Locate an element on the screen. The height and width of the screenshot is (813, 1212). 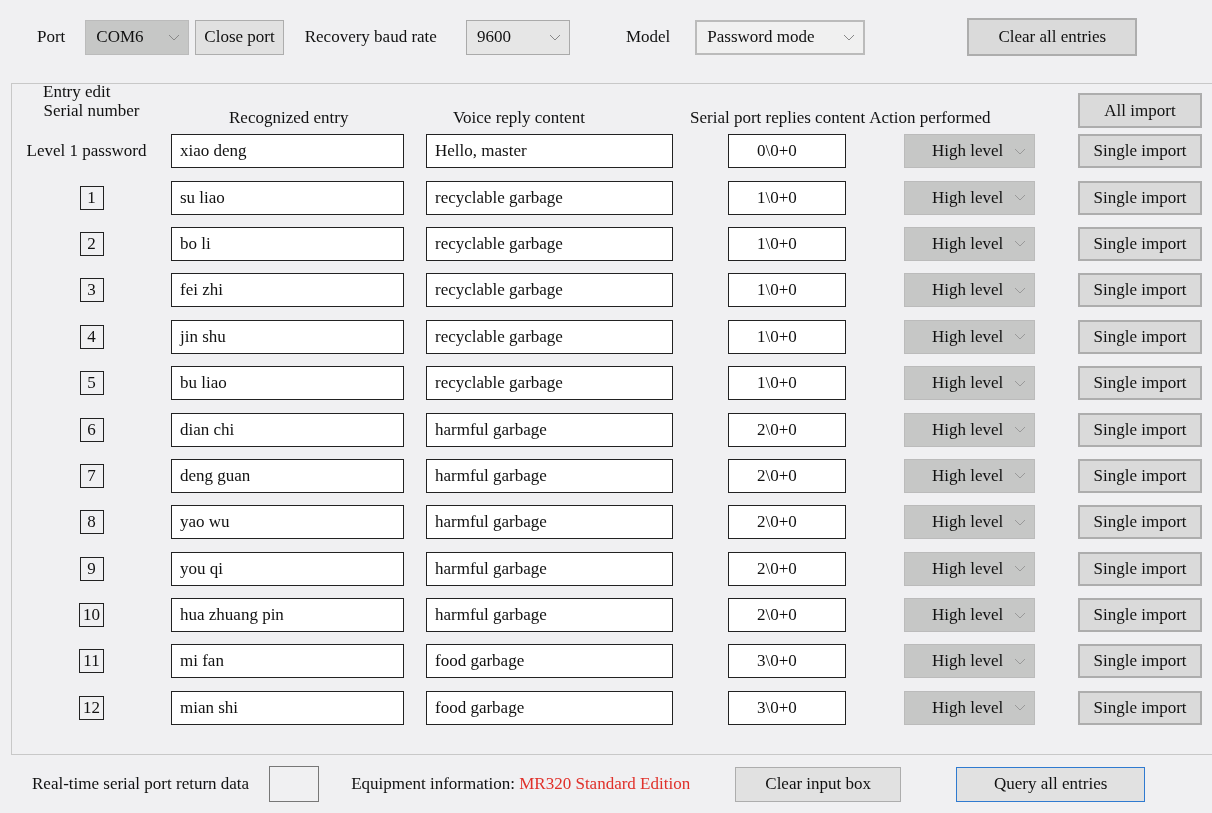
entry-field: xiao deng is located at coordinates (287, 151).